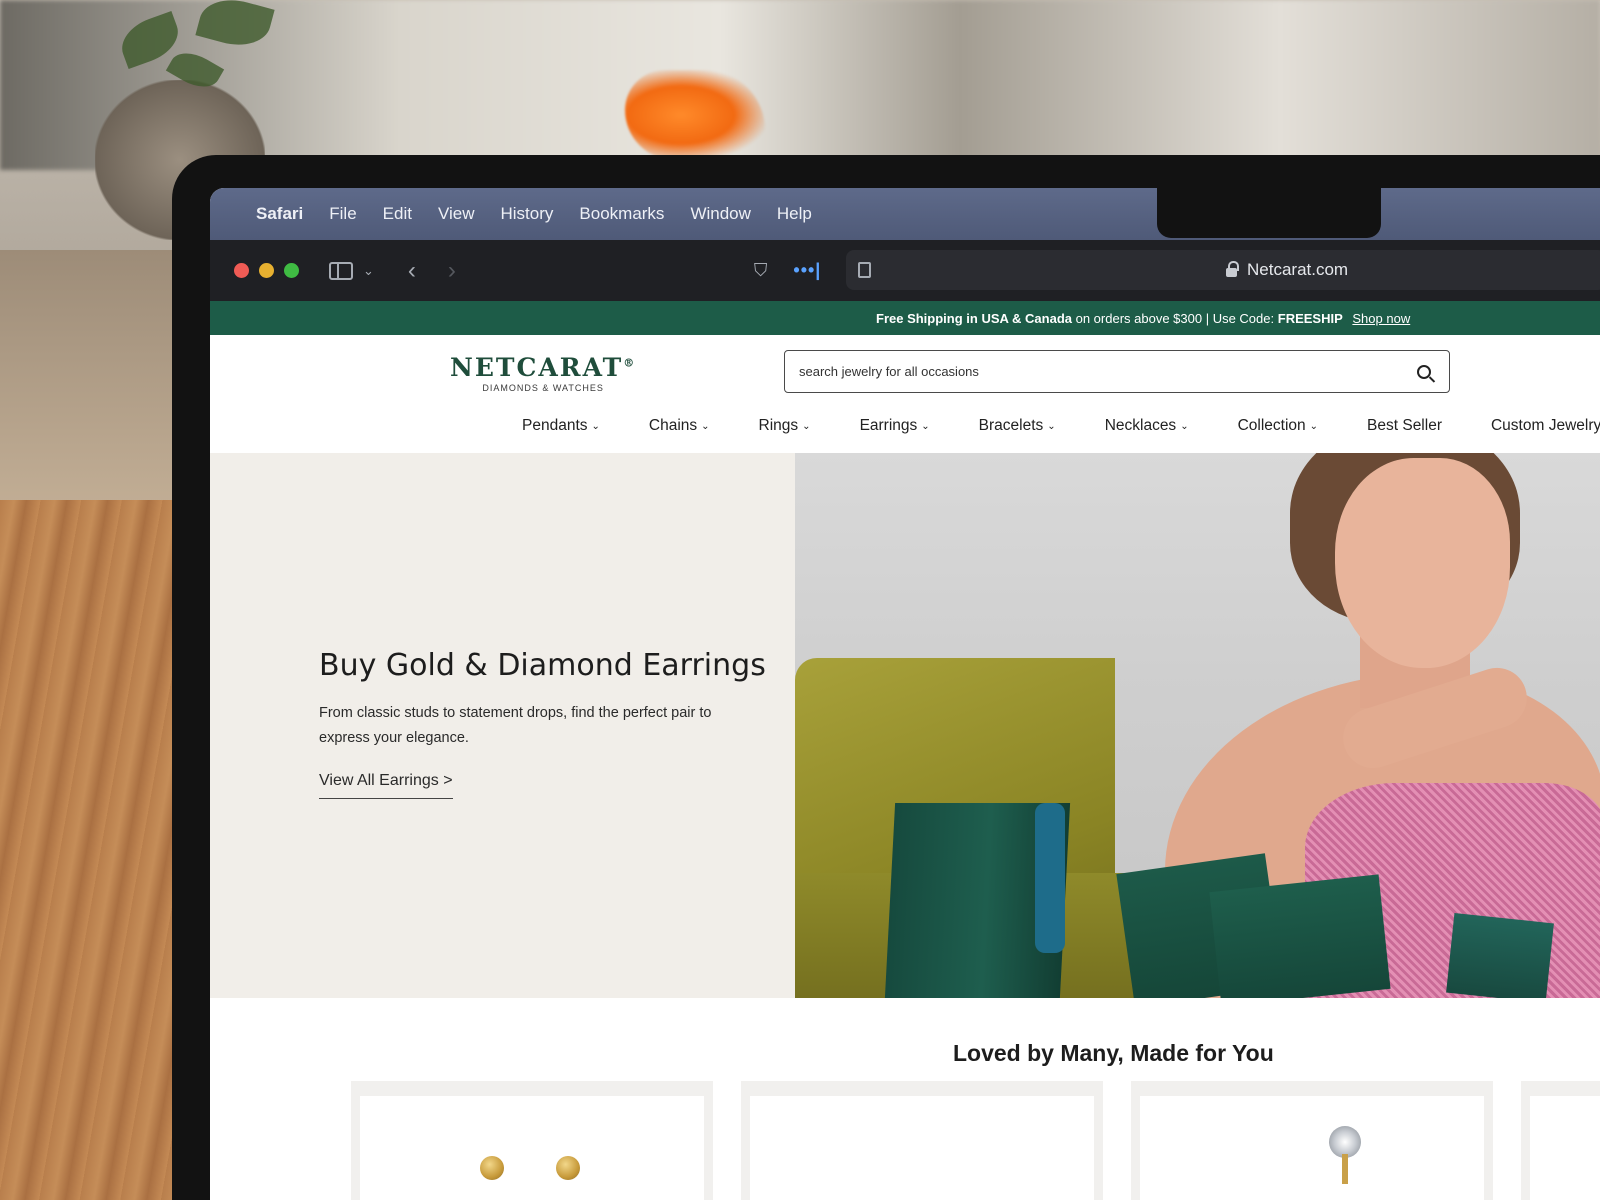 The image size is (1600, 1200). What do you see at coordinates (1345, 1169) in the screenshot?
I see `earring-stem-image` at bounding box center [1345, 1169].